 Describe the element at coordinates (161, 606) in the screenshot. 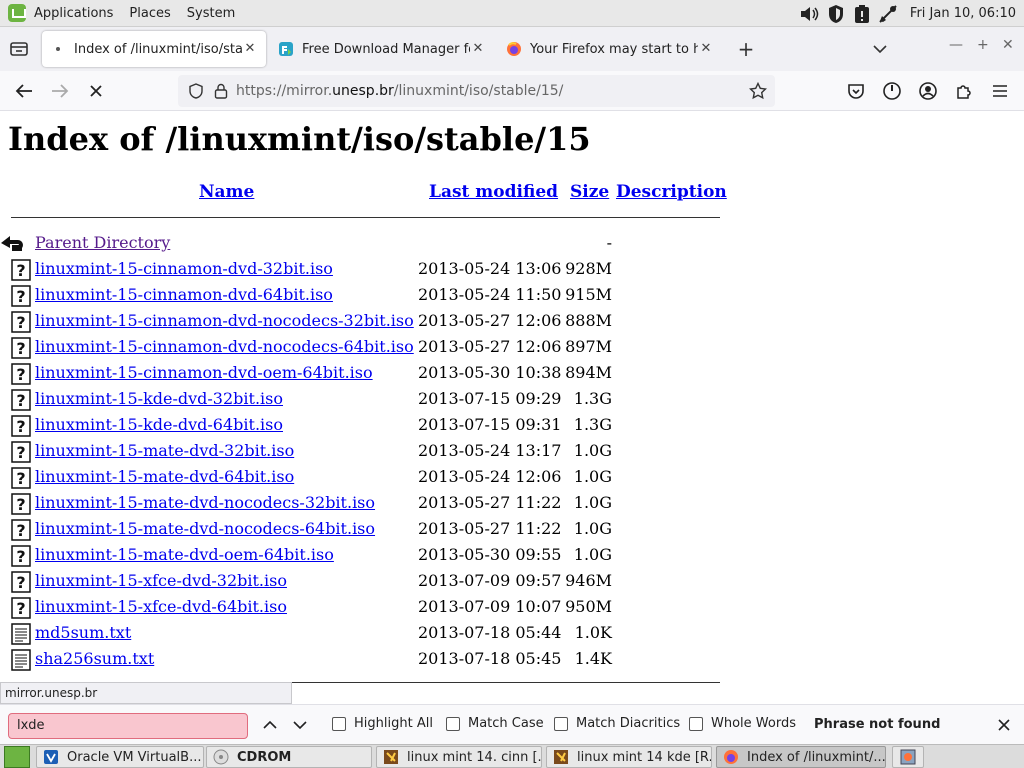

I see `file-link: linuxmint-15-xfce-dvd-64bit.iso` at that location.